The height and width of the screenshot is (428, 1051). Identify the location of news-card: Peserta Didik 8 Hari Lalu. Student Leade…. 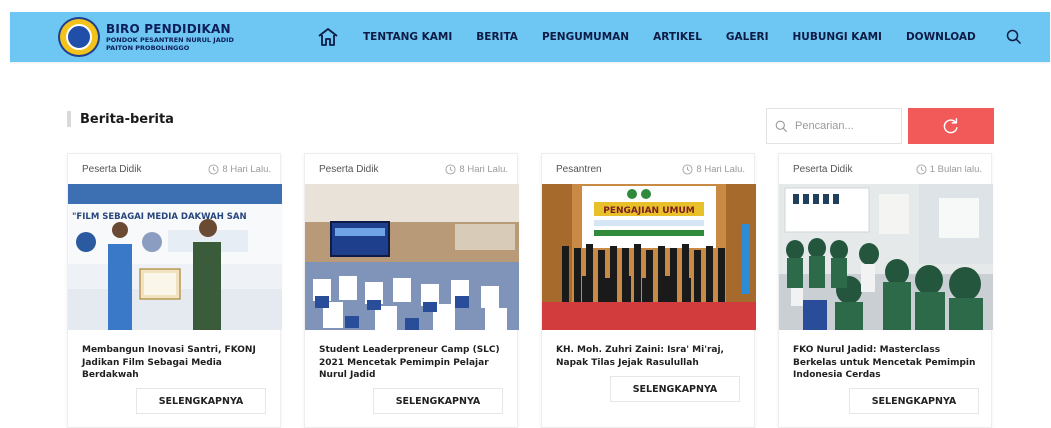
(411, 290).